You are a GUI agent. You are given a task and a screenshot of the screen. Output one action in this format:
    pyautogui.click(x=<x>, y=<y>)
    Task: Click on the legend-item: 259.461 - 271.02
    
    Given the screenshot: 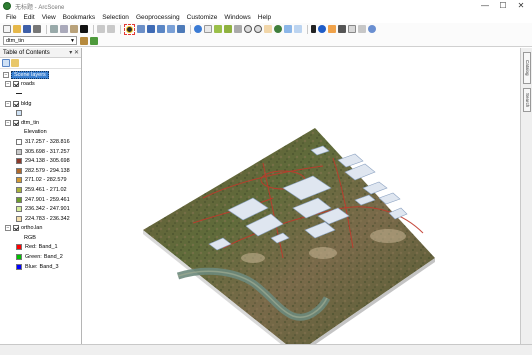 What is the action you would take?
    pyautogui.click(x=40, y=190)
    